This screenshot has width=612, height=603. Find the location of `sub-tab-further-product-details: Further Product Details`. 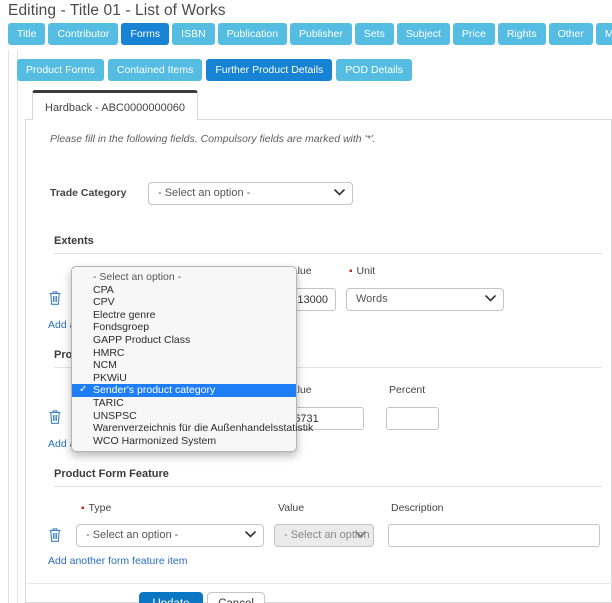

sub-tab-further-product-details: Further Product Details is located at coordinates (269, 70).